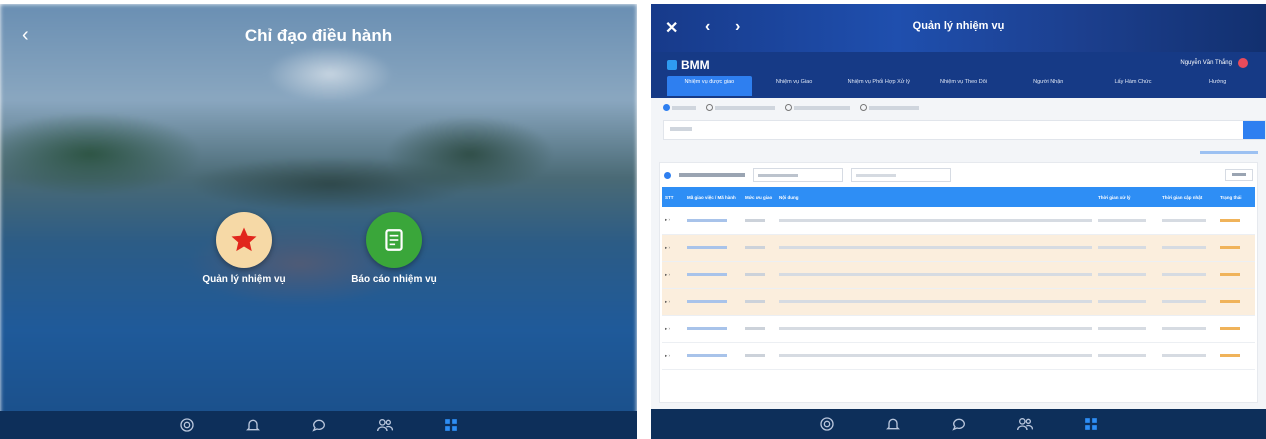 This screenshot has height=439, width=1266. What do you see at coordinates (394, 240) in the screenshot?
I see `report-icon` at bounding box center [394, 240].